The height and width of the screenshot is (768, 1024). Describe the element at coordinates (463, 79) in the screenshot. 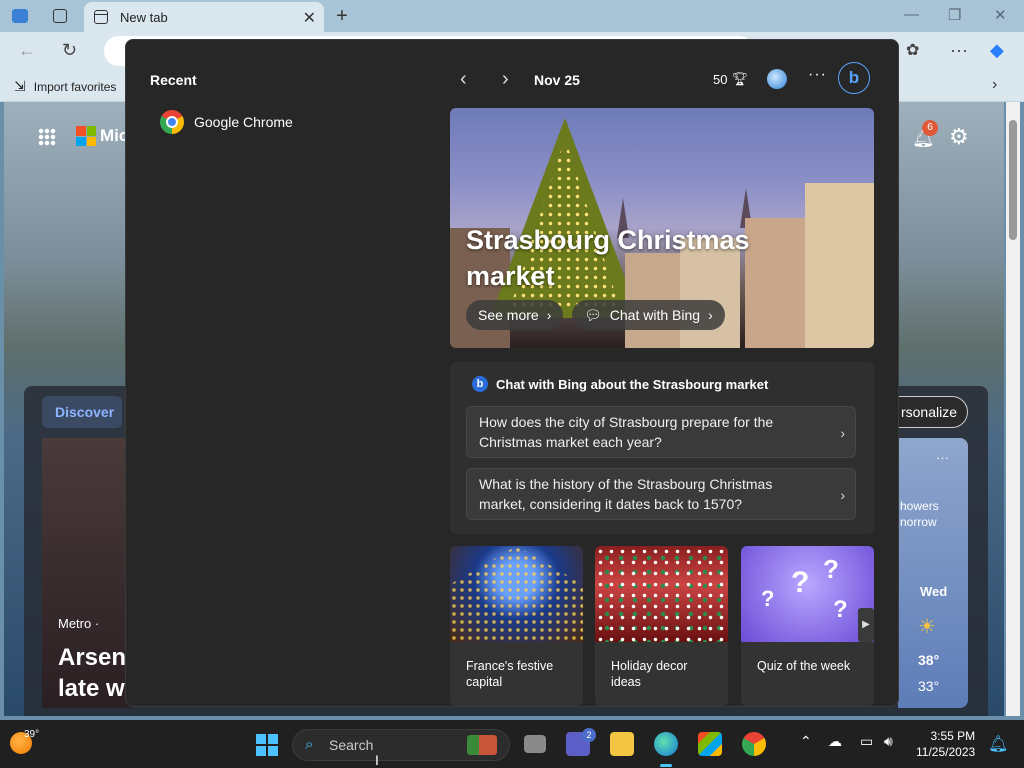

I see `previous-day-icon: ‹` at that location.